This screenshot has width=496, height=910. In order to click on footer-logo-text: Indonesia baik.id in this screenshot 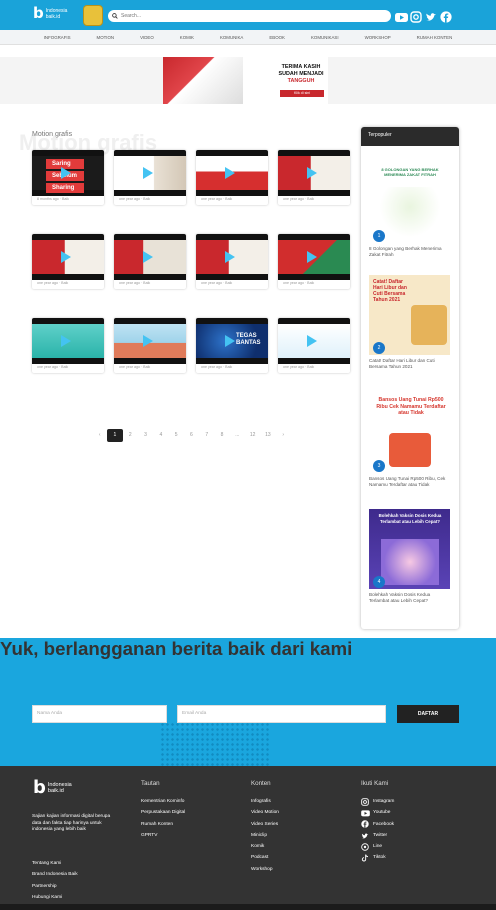, I will do `click(59, 788)`.